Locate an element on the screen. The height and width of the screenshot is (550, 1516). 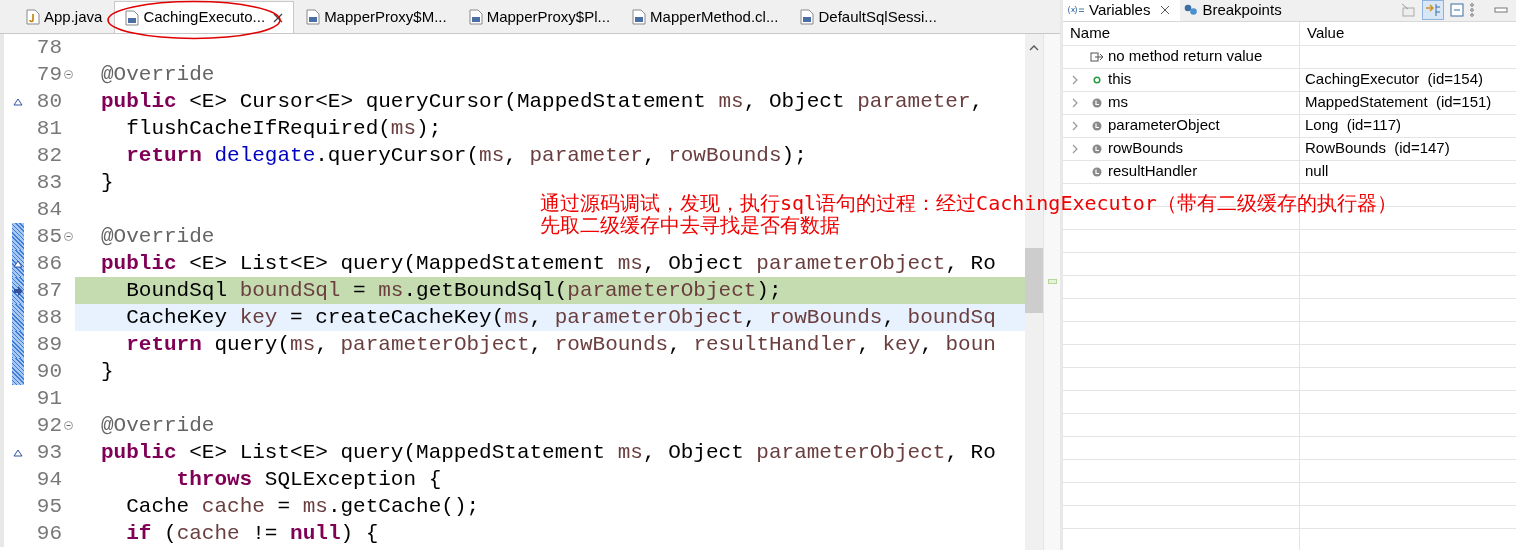
line-number: 82 is located at coordinates (49, 156).